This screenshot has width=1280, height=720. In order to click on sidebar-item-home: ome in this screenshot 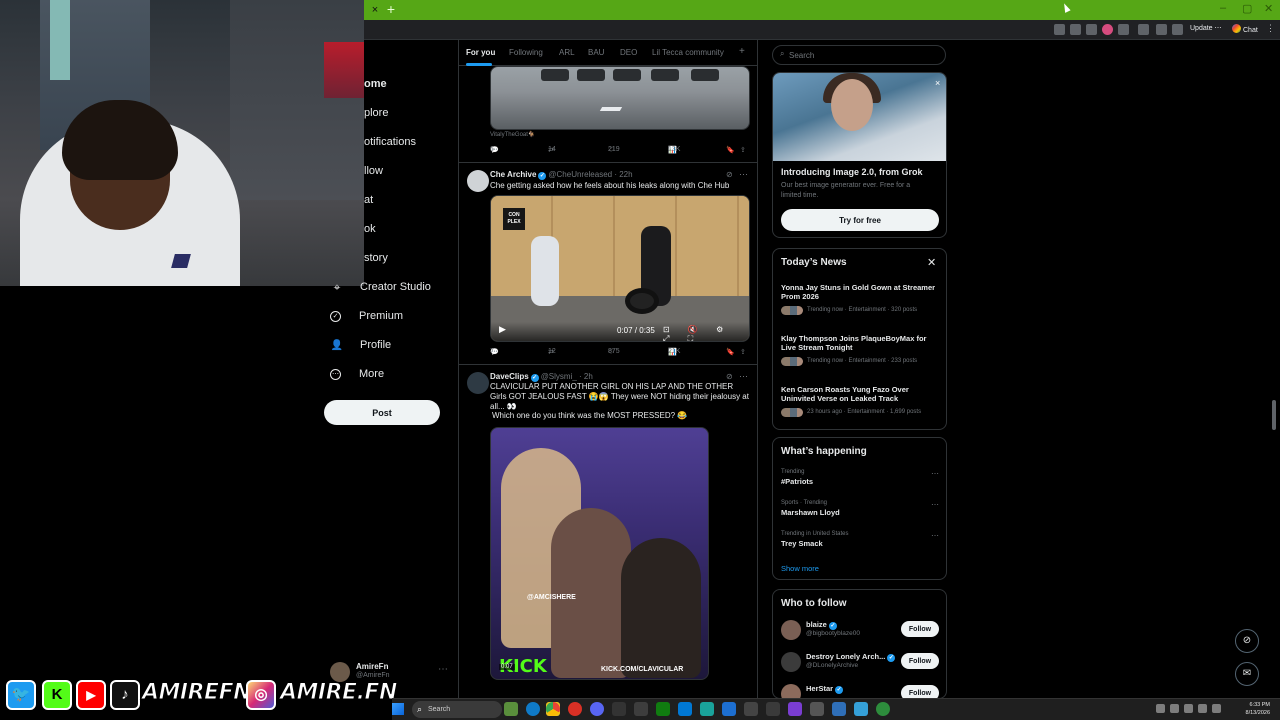, I will do `click(375, 84)`.